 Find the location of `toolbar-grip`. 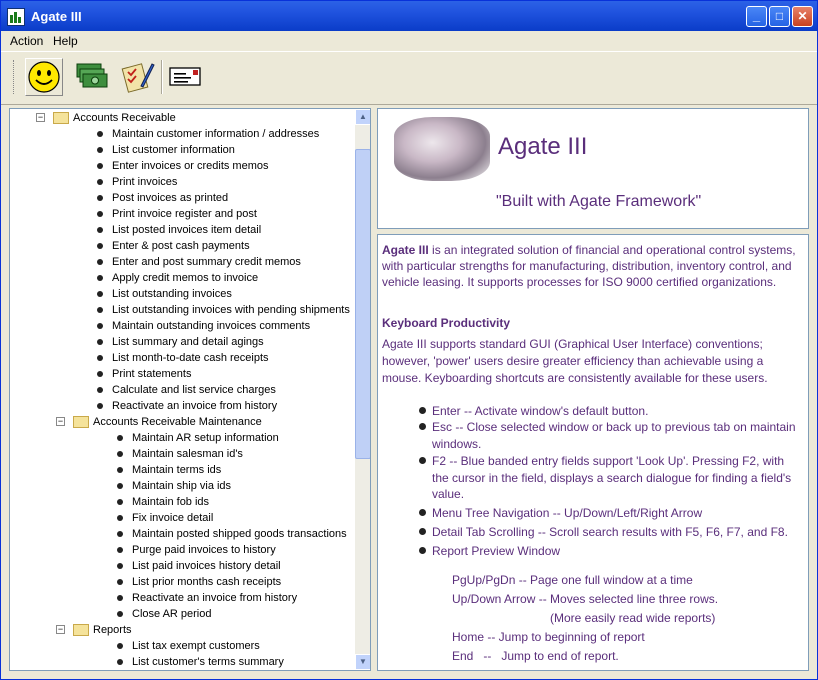

toolbar-grip is located at coordinates (15, 77).